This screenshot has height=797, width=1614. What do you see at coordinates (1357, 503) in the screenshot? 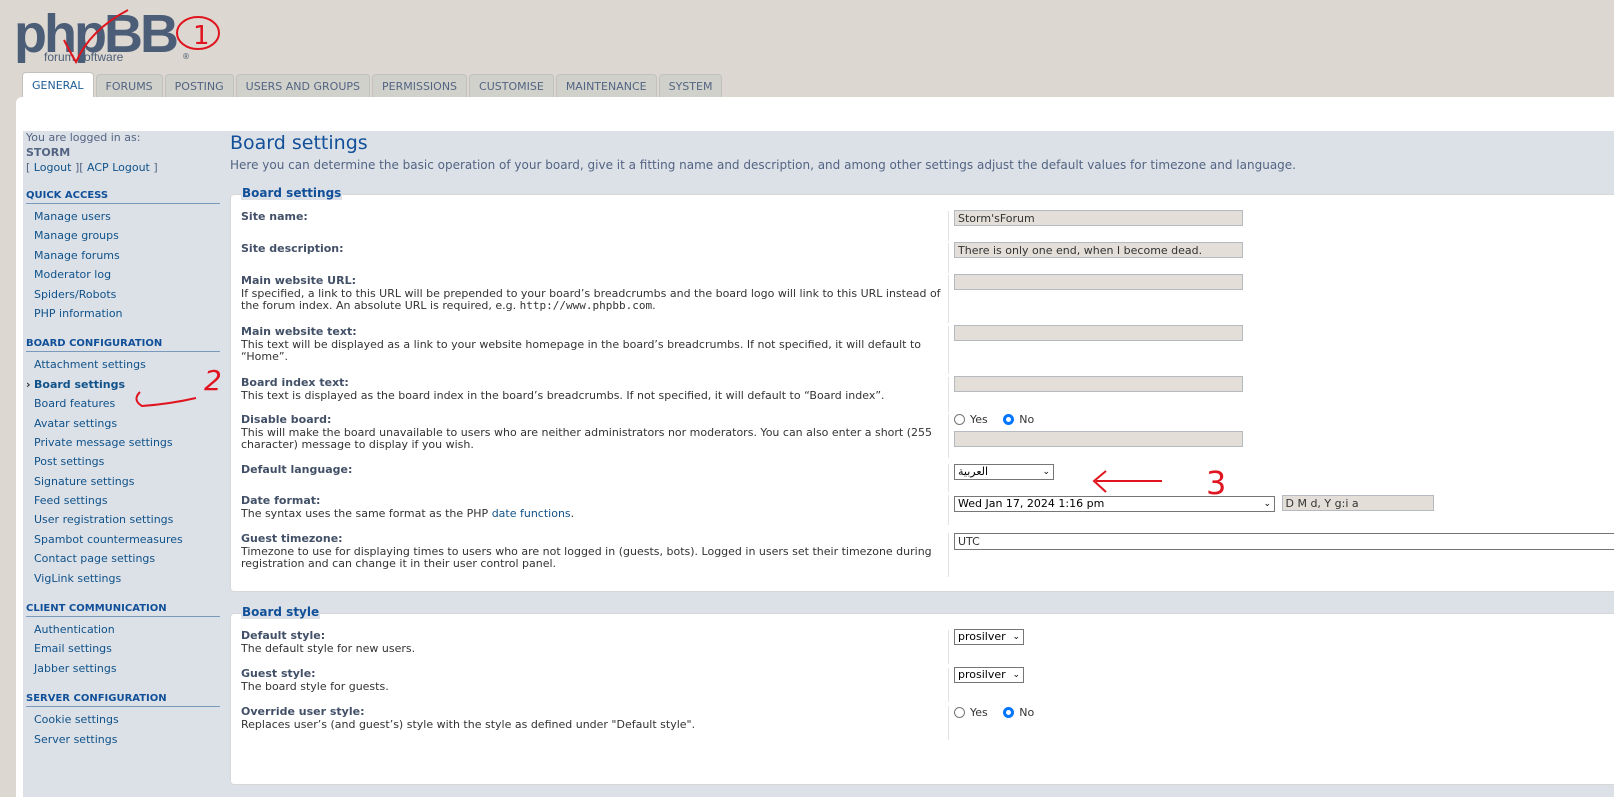
I see `date-format-custom-input: D M d, Y g:i a` at bounding box center [1357, 503].